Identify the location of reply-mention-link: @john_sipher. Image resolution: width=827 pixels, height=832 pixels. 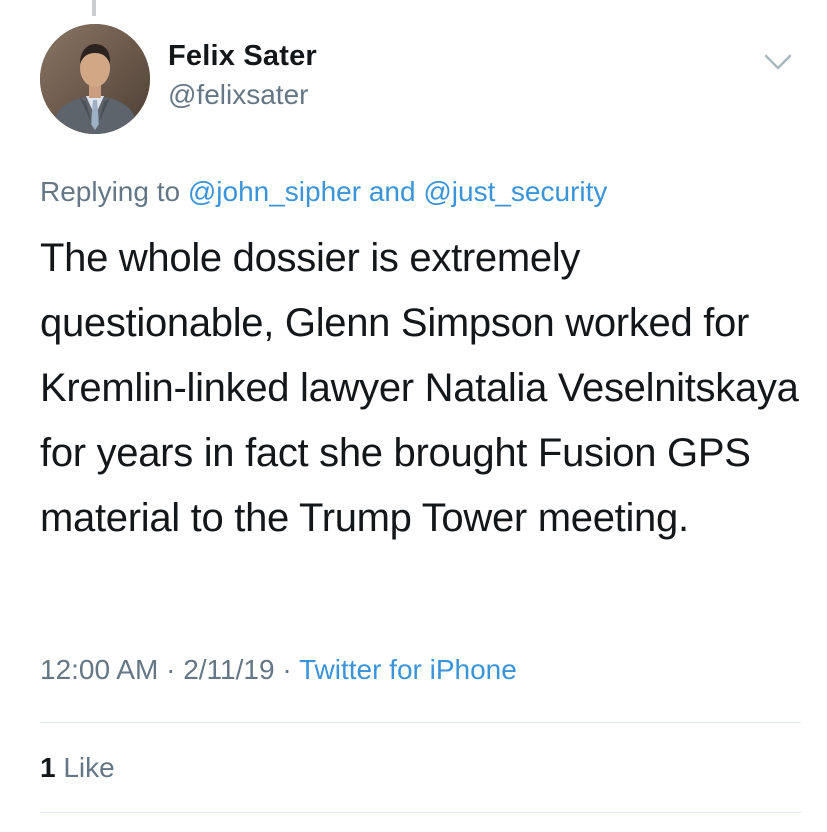
(274, 191).